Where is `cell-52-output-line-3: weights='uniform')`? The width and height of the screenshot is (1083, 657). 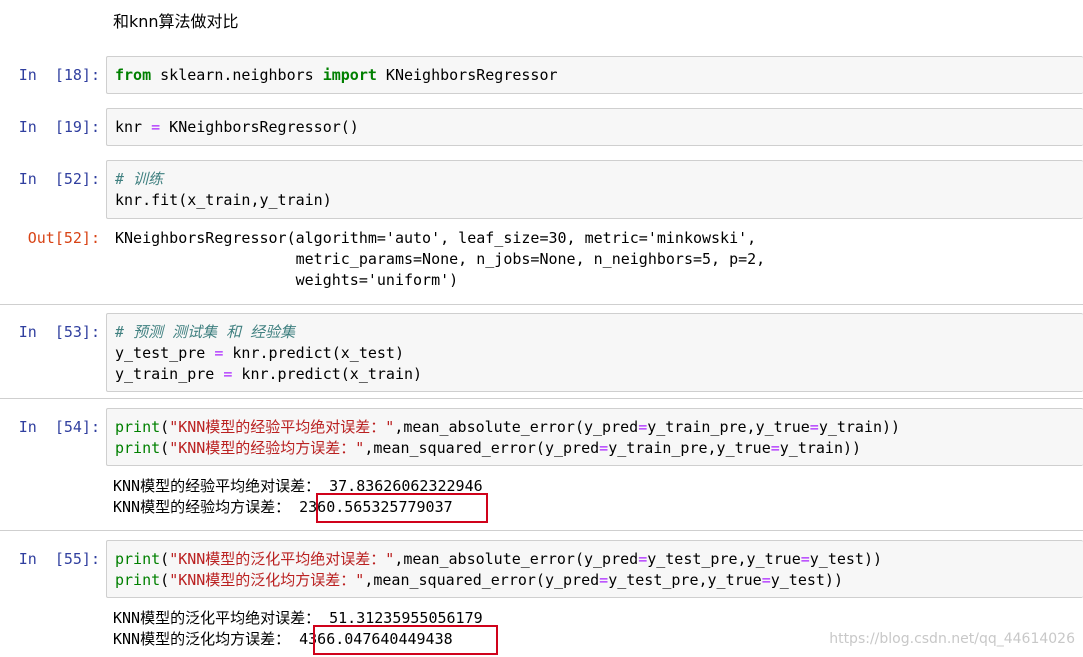 cell-52-output-line-3: weights='uniform') is located at coordinates (287, 280).